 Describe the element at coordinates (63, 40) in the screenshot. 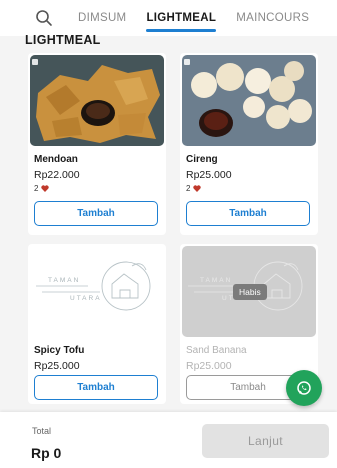

I see `section-title: LIGHTMEAL` at that location.